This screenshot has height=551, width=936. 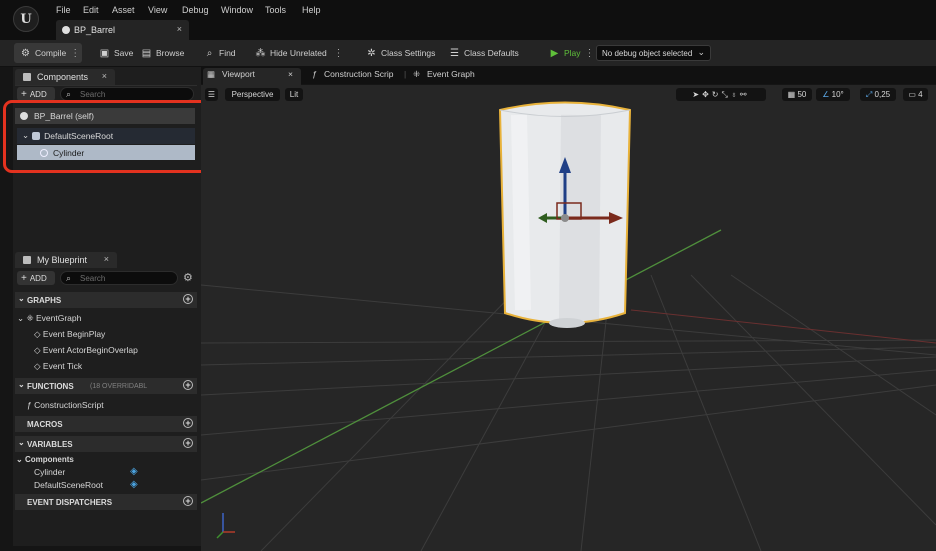 I want to click on play-button: ▶ Play ⋮, so click(x=572, y=53).